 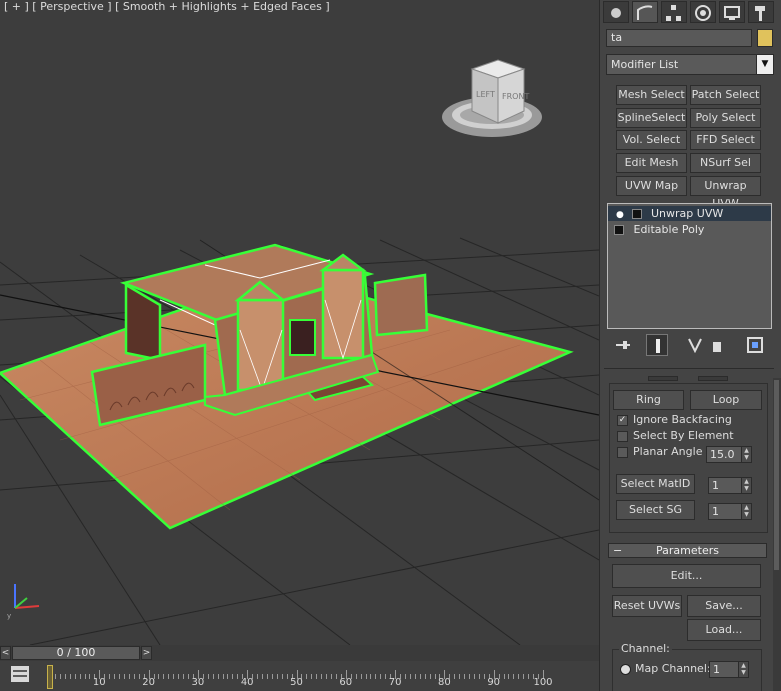 What do you see at coordinates (20, 674) in the screenshot?
I see `open-mini-curve-editor-icon` at bounding box center [20, 674].